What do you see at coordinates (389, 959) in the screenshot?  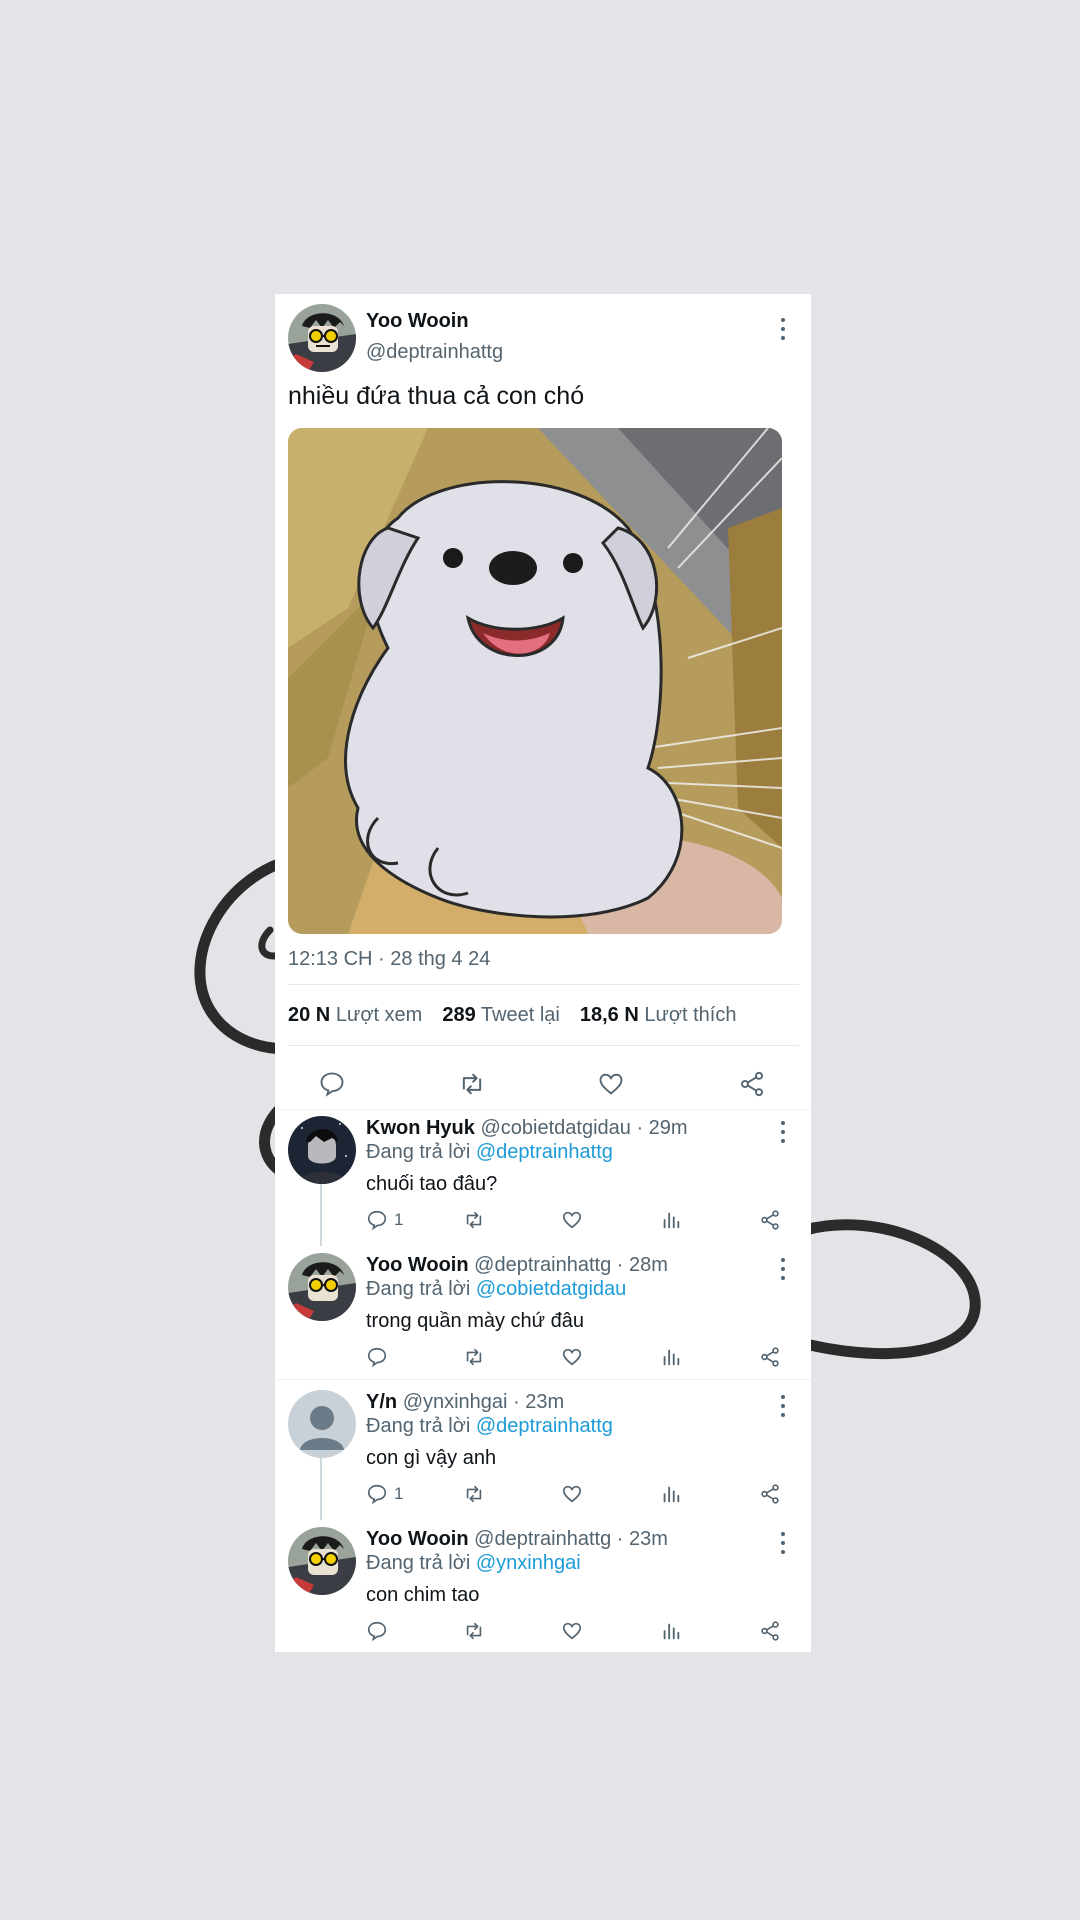 I see `tweet-timestamp: 12:13 CH · 28 thg 4 24` at bounding box center [389, 959].